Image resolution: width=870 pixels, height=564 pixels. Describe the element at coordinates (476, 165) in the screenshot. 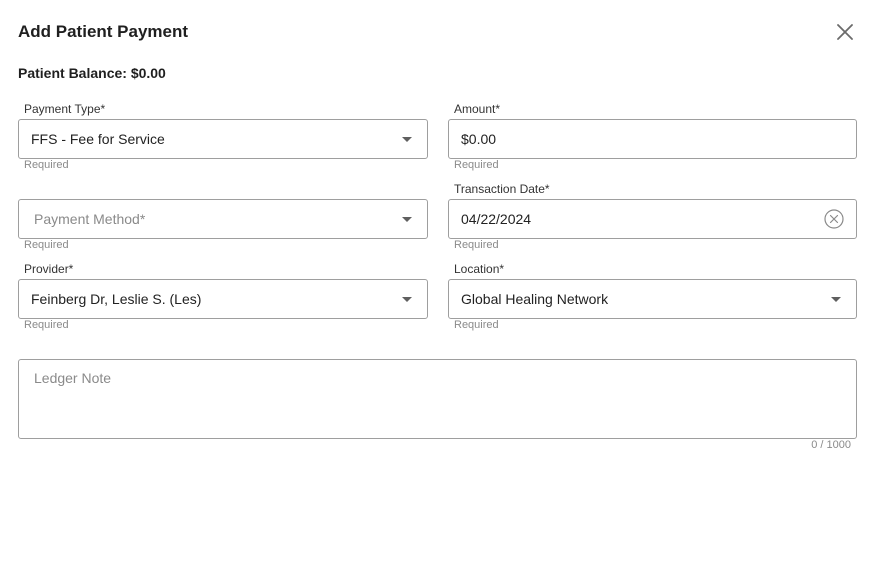

I see `amount-helper: Required` at that location.